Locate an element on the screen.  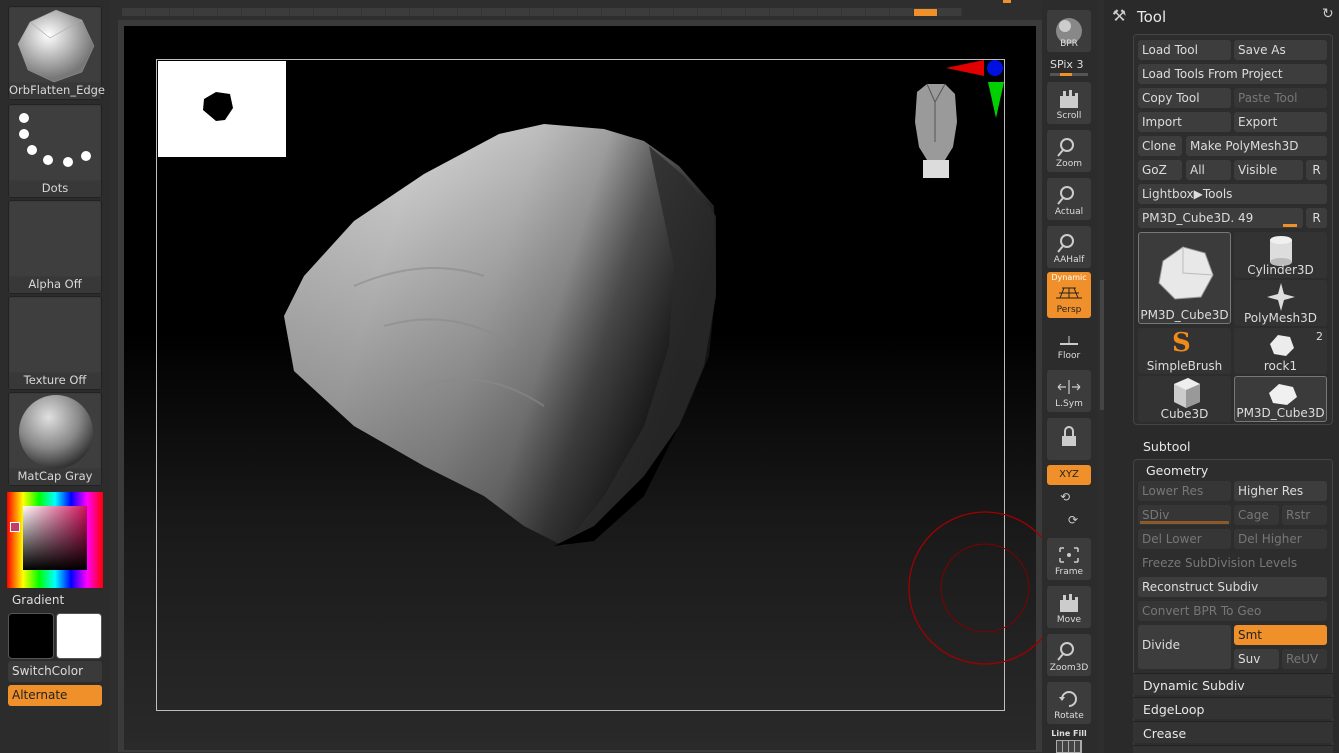
rotate-button: Rotate is located at coordinates (1069, 703).